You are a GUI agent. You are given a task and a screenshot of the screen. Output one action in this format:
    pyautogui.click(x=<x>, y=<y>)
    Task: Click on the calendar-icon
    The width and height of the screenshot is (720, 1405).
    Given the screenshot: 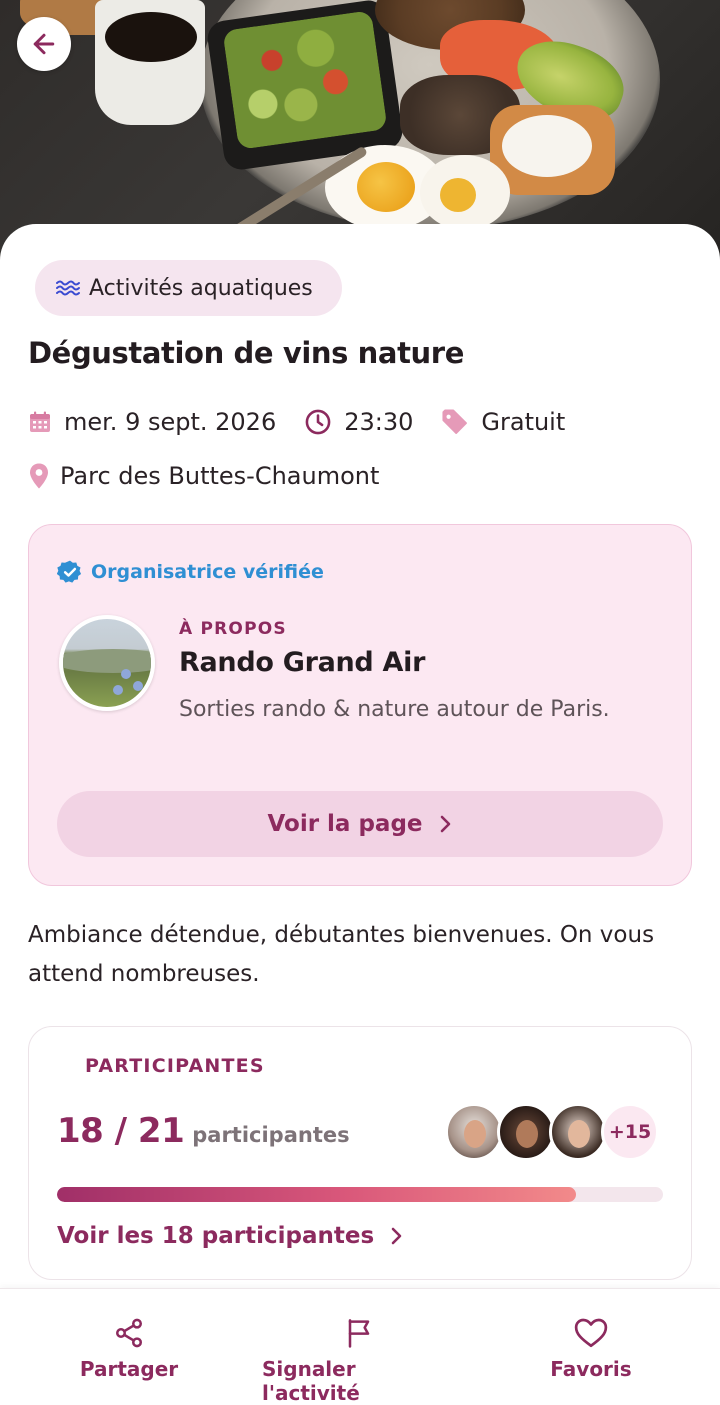 What is the action you would take?
    pyautogui.click(x=40, y=422)
    